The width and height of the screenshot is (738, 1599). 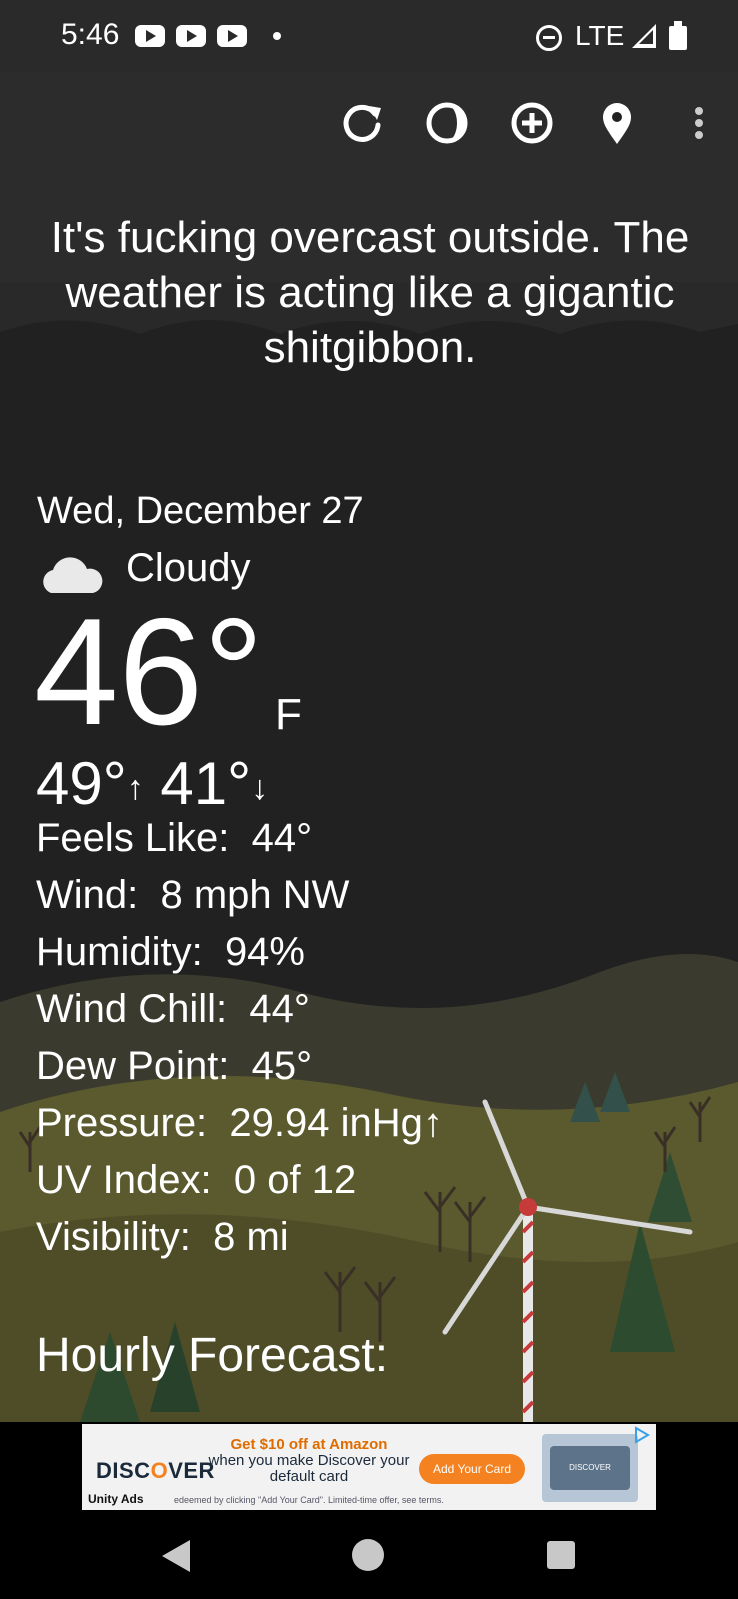 I want to click on signal-icon, so click(x=644, y=36).